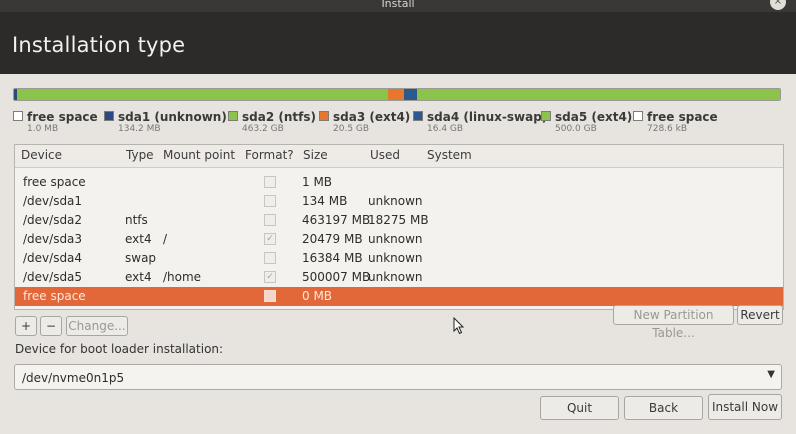 The image size is (796, 434). Describe the element at coordinates (269, 155) in the screenshot. I see `column-header: Format?` at that location.